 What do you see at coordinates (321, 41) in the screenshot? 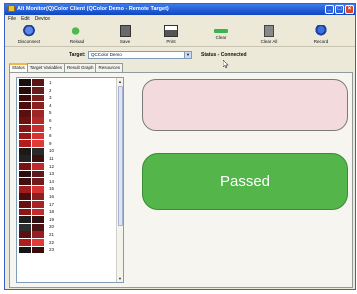
I see `record-label: Record` at bounding box center [321, 41].